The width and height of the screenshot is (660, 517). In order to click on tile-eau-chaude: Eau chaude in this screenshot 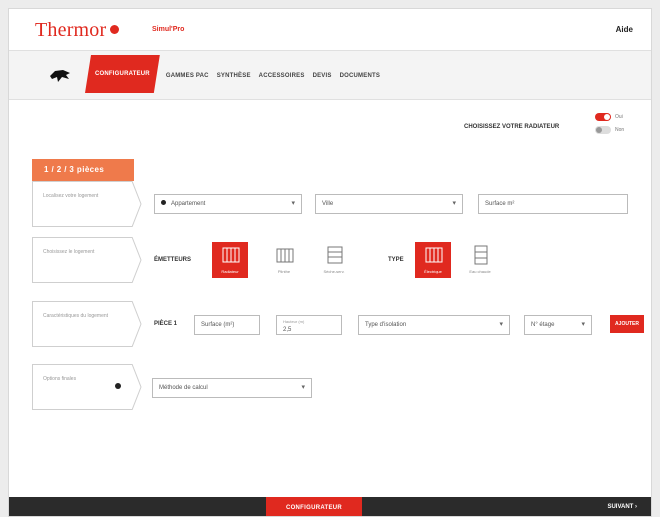, I will do `click(480, 260)`.